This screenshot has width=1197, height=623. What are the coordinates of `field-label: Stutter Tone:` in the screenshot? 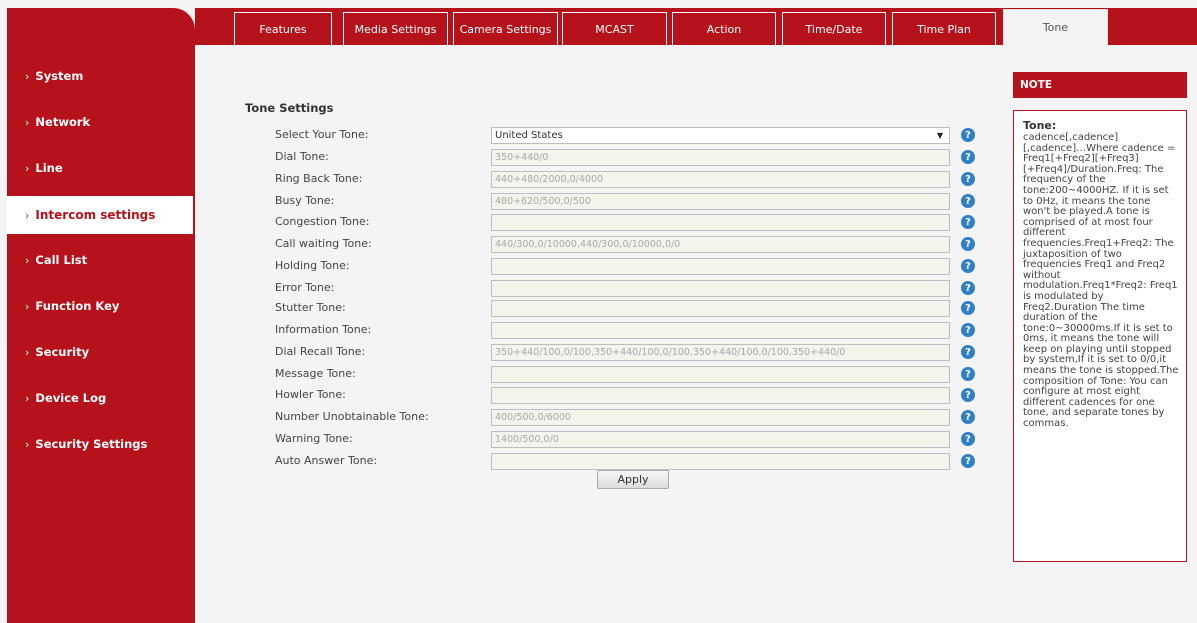 It's located at (310, 307).